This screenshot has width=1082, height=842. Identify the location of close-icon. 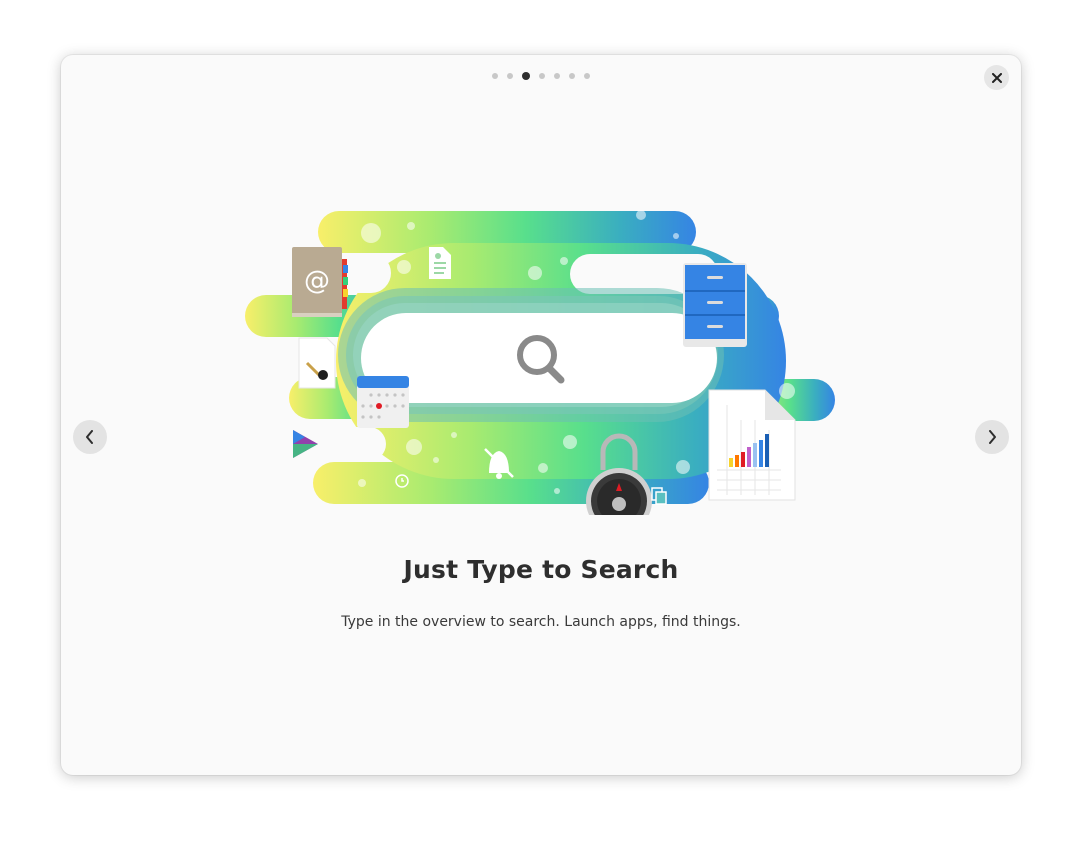
(996, 77).